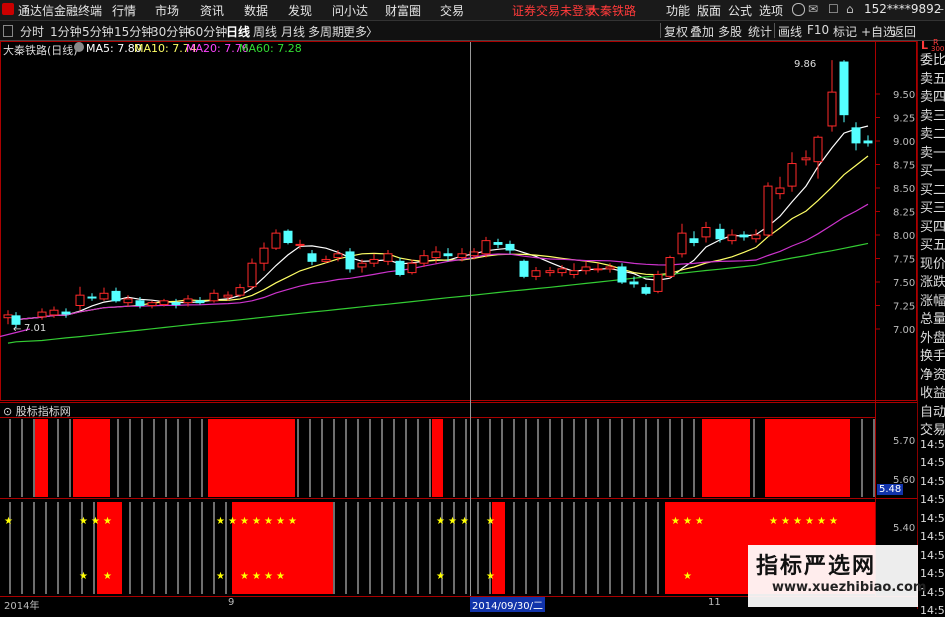 The image size is (945, 617). What do you see at coordinates (702, 31) in the screenshot?
I see `overlay-button: 叠加` at bounding box center [702, 31].